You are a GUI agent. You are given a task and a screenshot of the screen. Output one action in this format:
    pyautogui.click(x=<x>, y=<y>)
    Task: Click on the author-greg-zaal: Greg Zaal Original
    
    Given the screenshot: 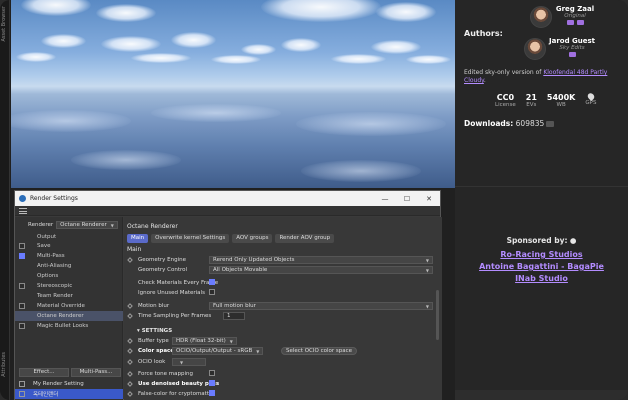 What is the action you would take?
    pyautogui.click(x=575, y=15)
    